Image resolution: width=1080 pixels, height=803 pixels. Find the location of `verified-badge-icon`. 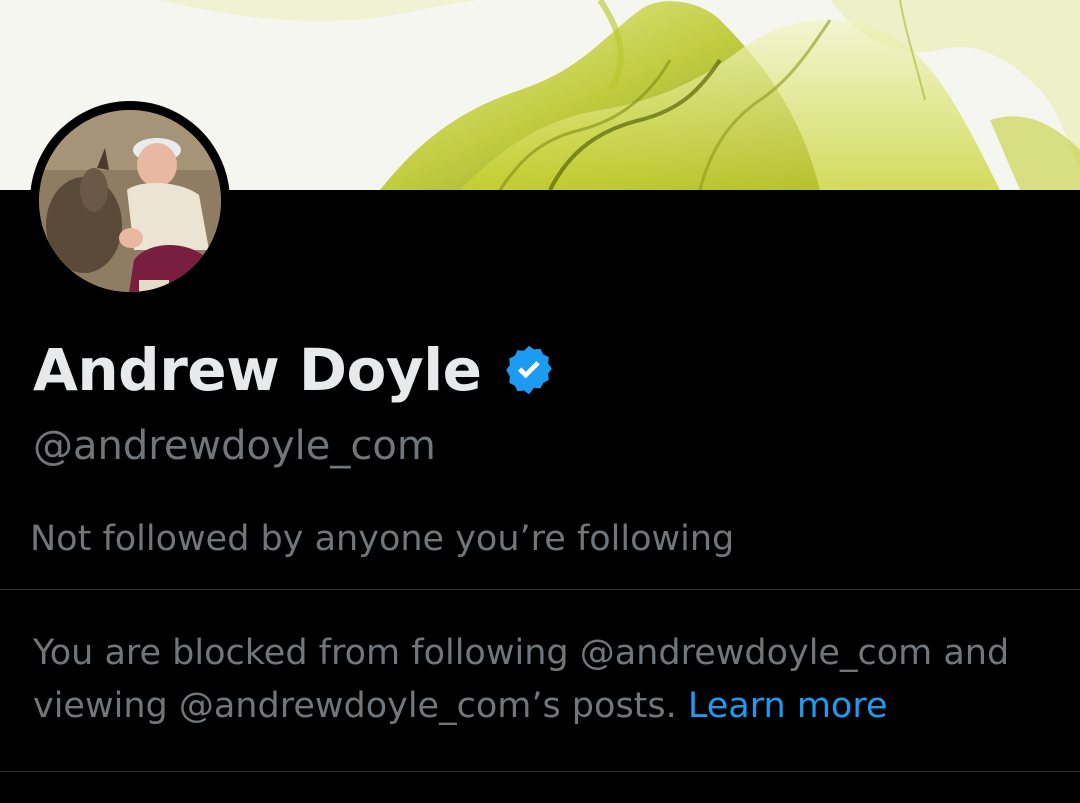

verified-badge-icon is located at coordinates (529, 370).